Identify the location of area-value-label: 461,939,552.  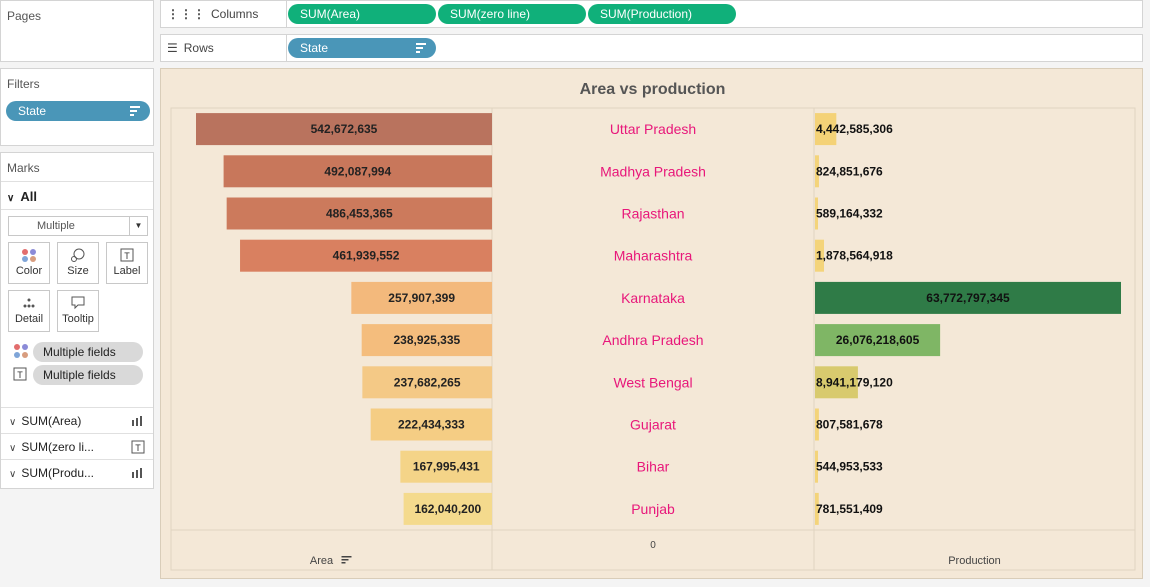
(366, 256).